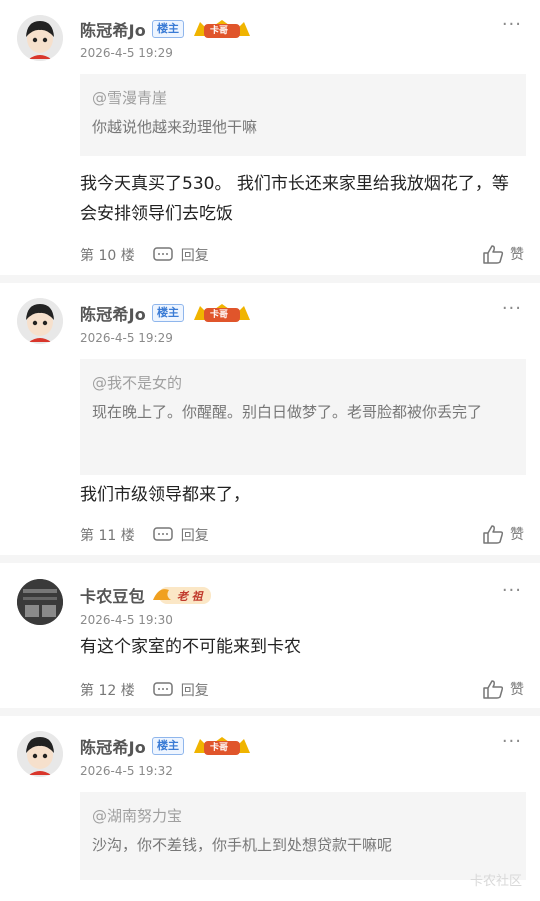  Describe the element at coordinates (495, 881) in the screenshot. I see `watermark: 卡农社区` at that location.